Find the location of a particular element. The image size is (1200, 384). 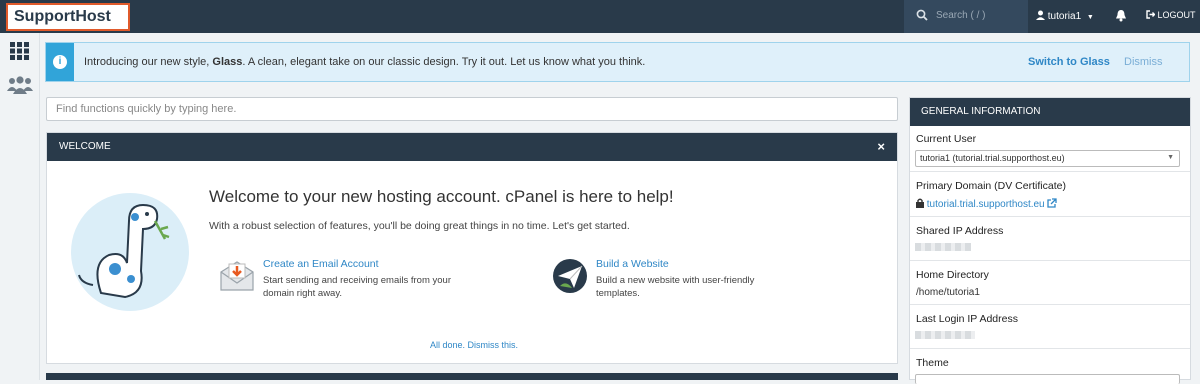

users-group-icon is located at coordinates (20, 85).